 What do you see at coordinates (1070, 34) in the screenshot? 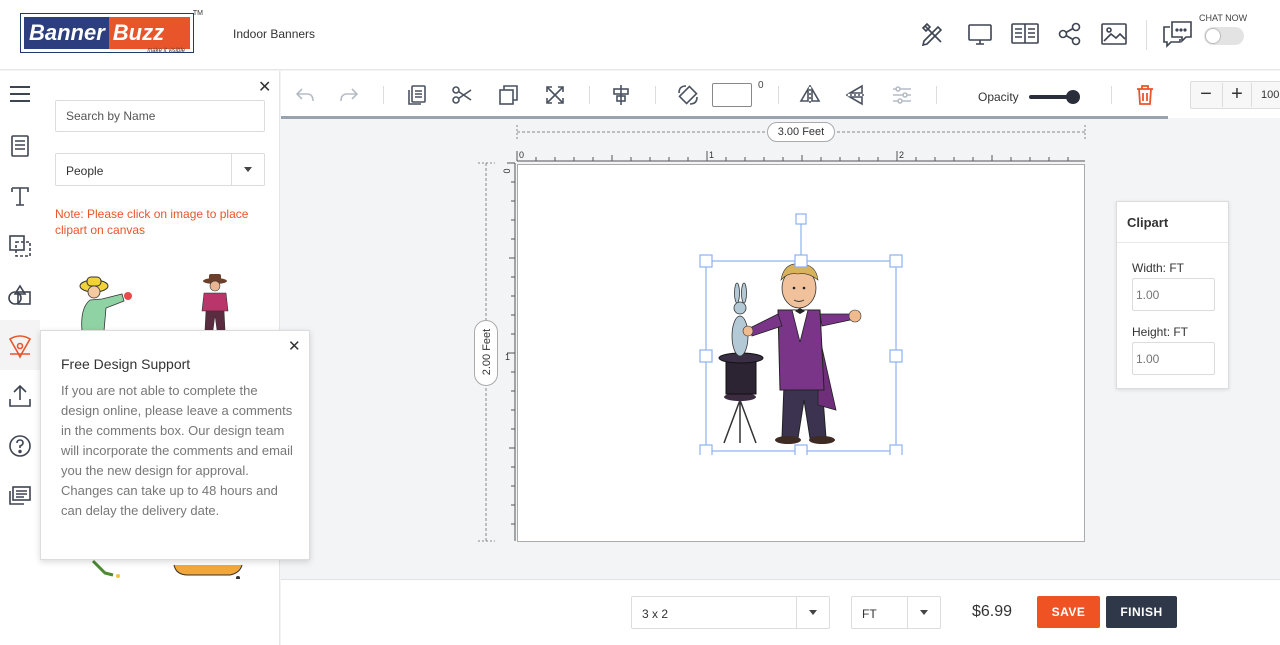
I see `share-icon` at bounding box center [1070, 34].